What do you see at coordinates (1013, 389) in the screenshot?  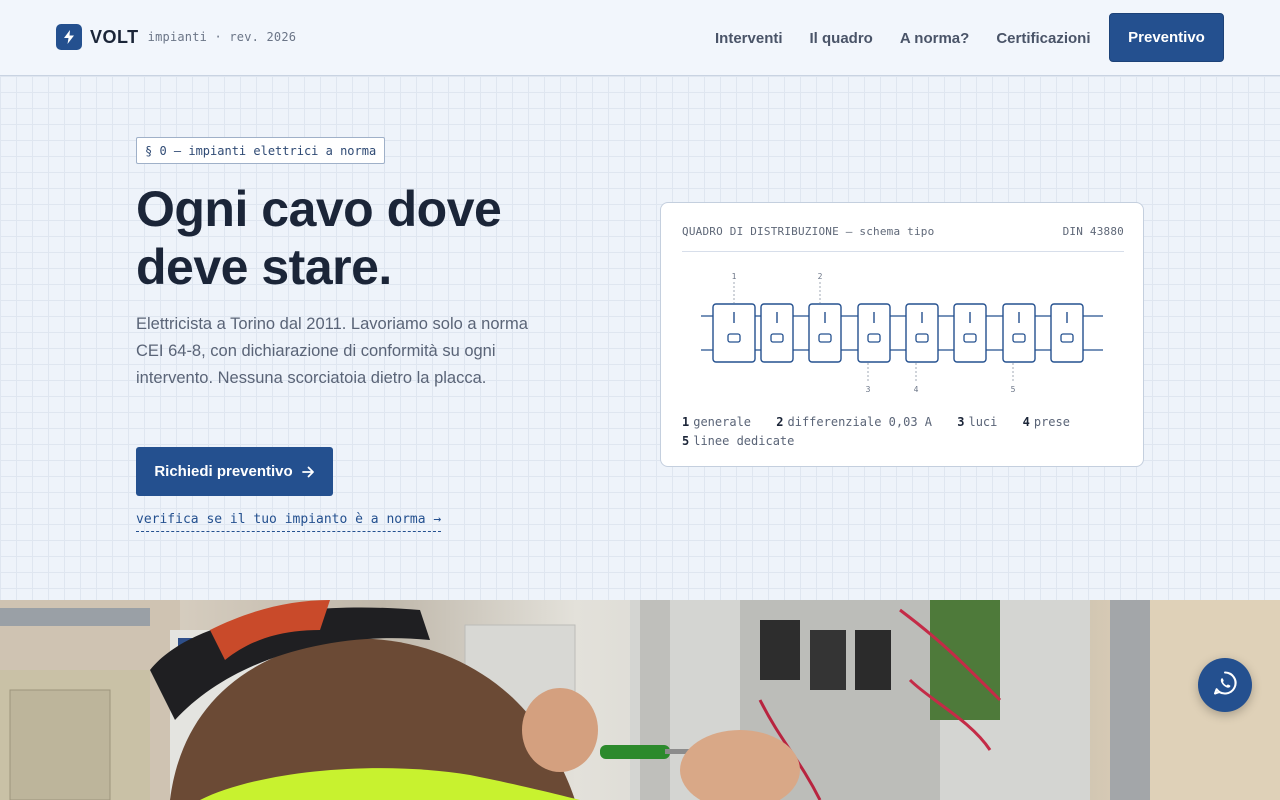 I see `callout-label: 5` at bounding box center [1013, 389].